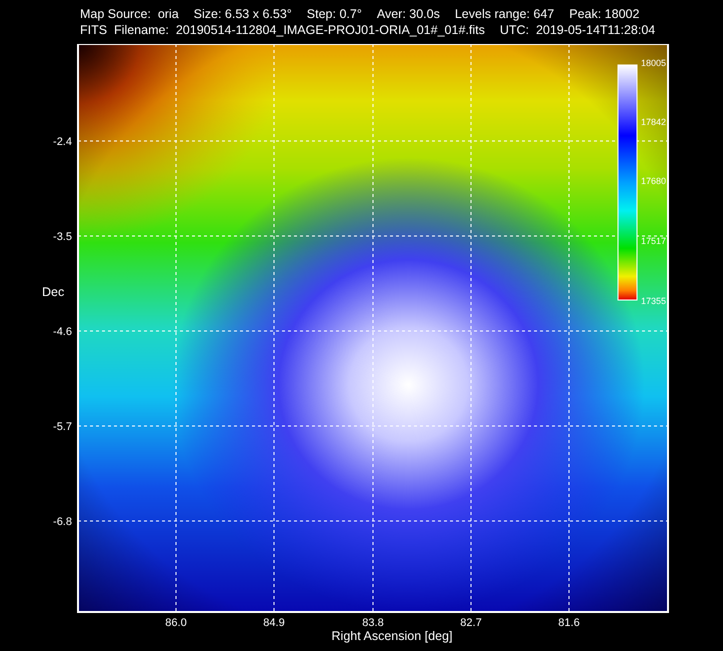  What do you see at coordinates (373, 623) in the screenshot?
I see `x-tick-label: 83.8` at bounding box center [373, 623].